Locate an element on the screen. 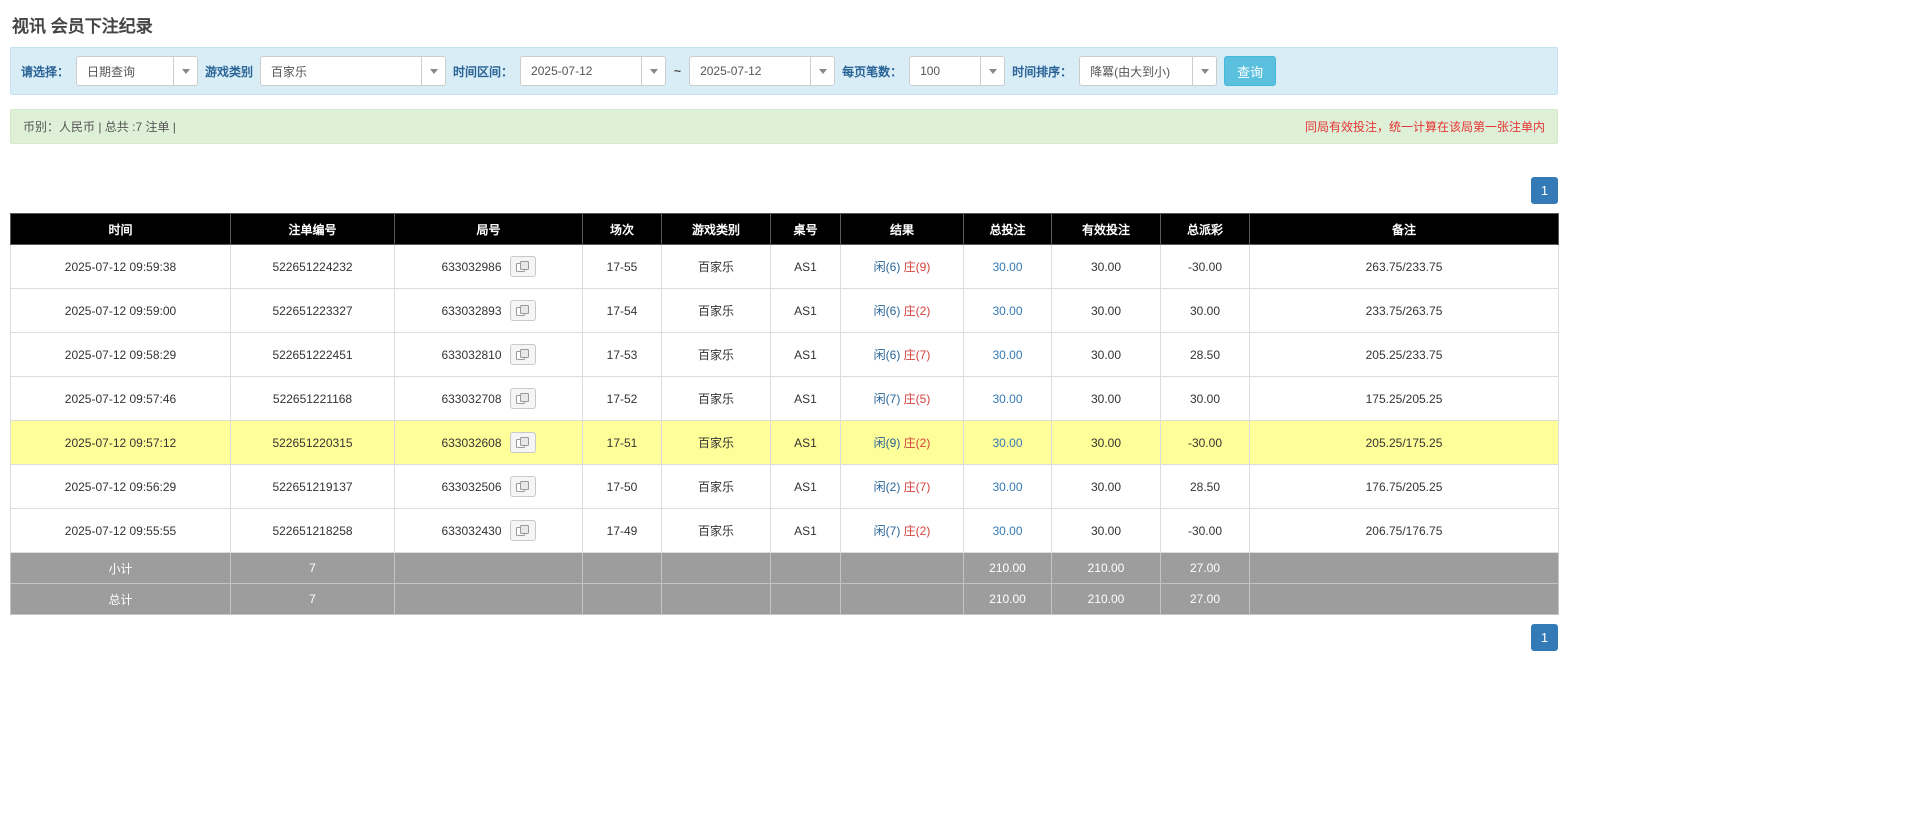  page-size-label: 每页笔数： is located at coordinates (872, 71).